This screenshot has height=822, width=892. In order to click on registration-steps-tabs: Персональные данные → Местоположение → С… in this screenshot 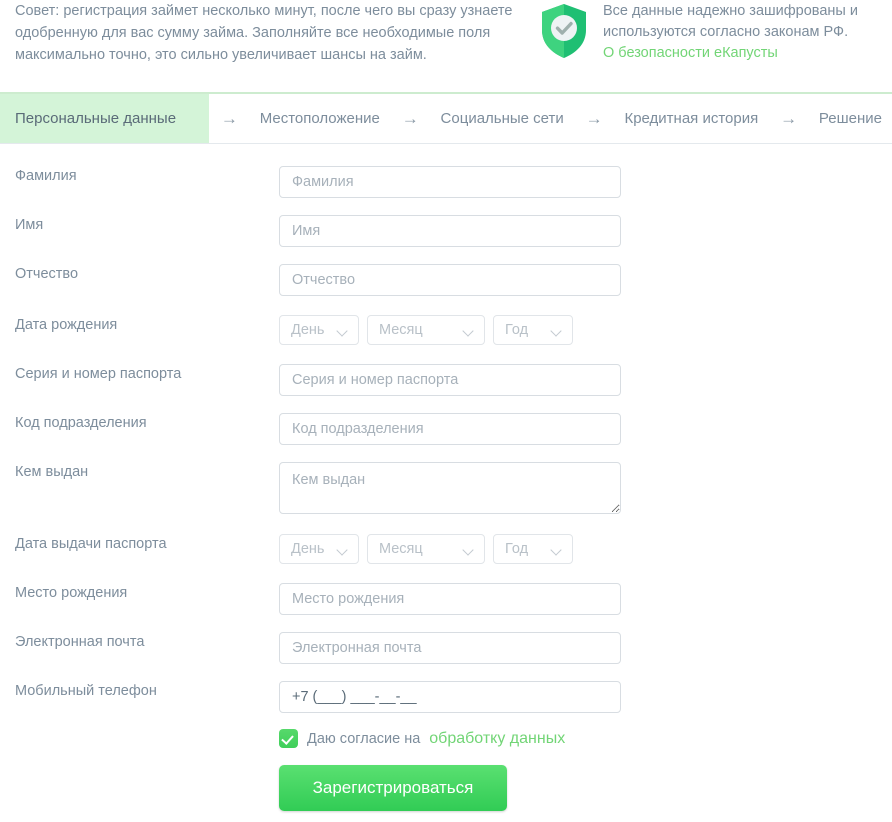, I will do `click(446, 118)`.